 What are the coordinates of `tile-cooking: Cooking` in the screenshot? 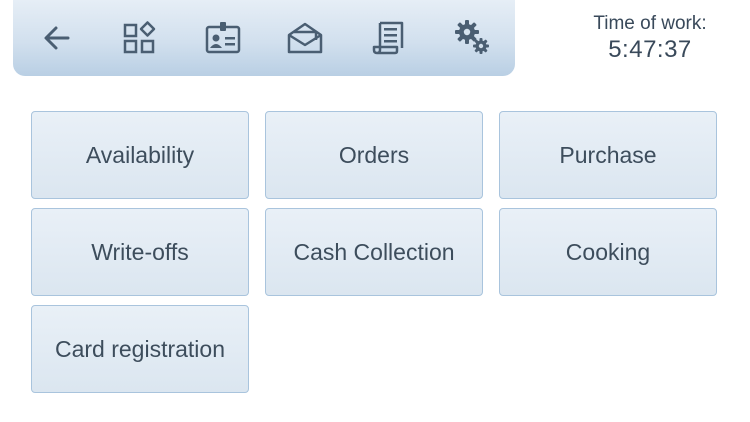 It's located at (608, 252).